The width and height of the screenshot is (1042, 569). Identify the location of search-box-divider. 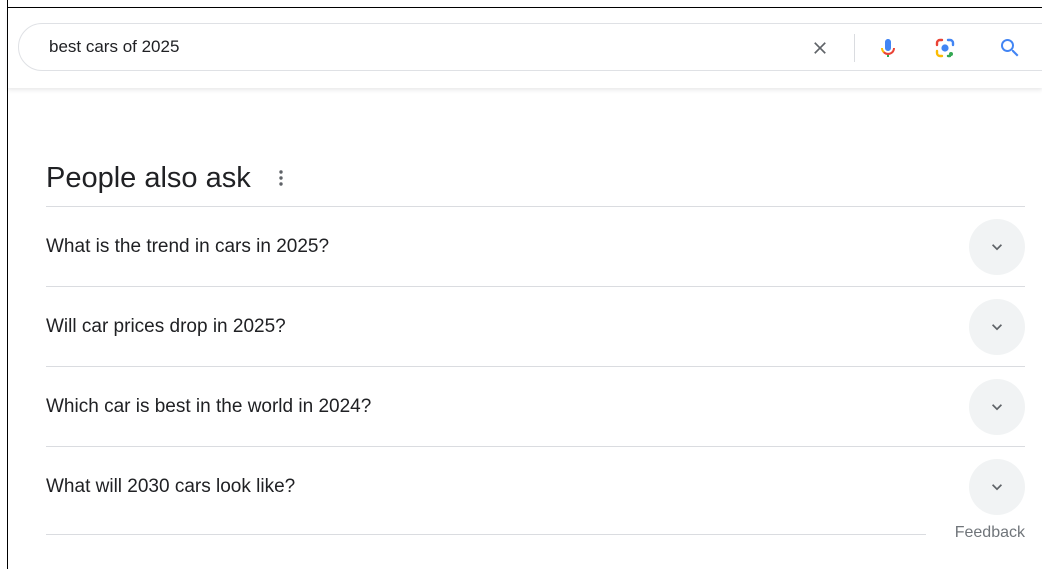
(854, 48).